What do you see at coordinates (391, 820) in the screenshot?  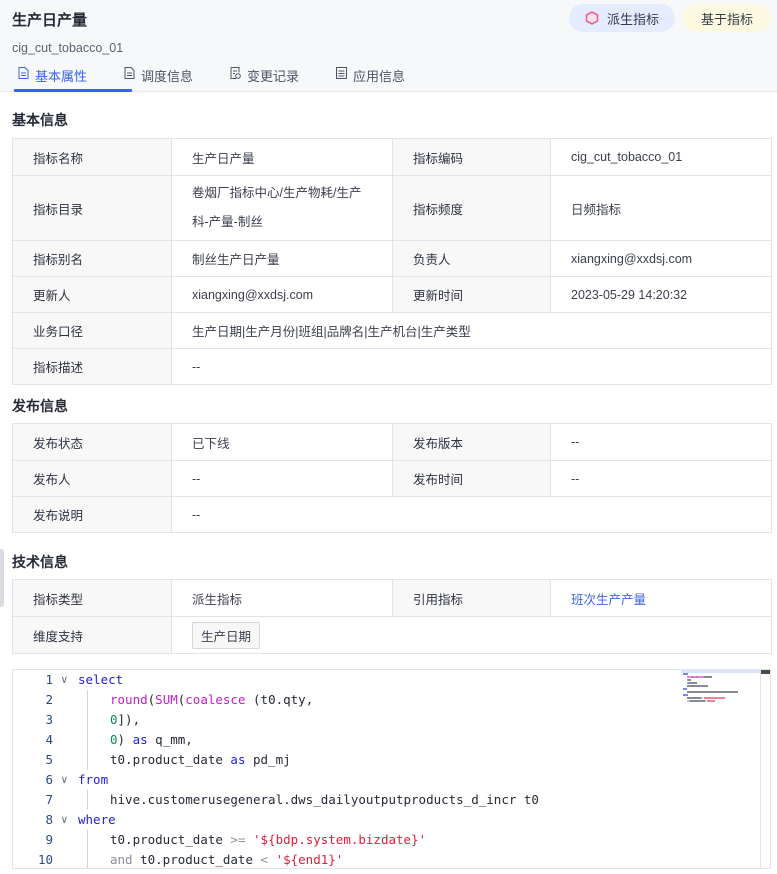 I see `code-line: 8 ∨ where` at bounding box center [391, 820].